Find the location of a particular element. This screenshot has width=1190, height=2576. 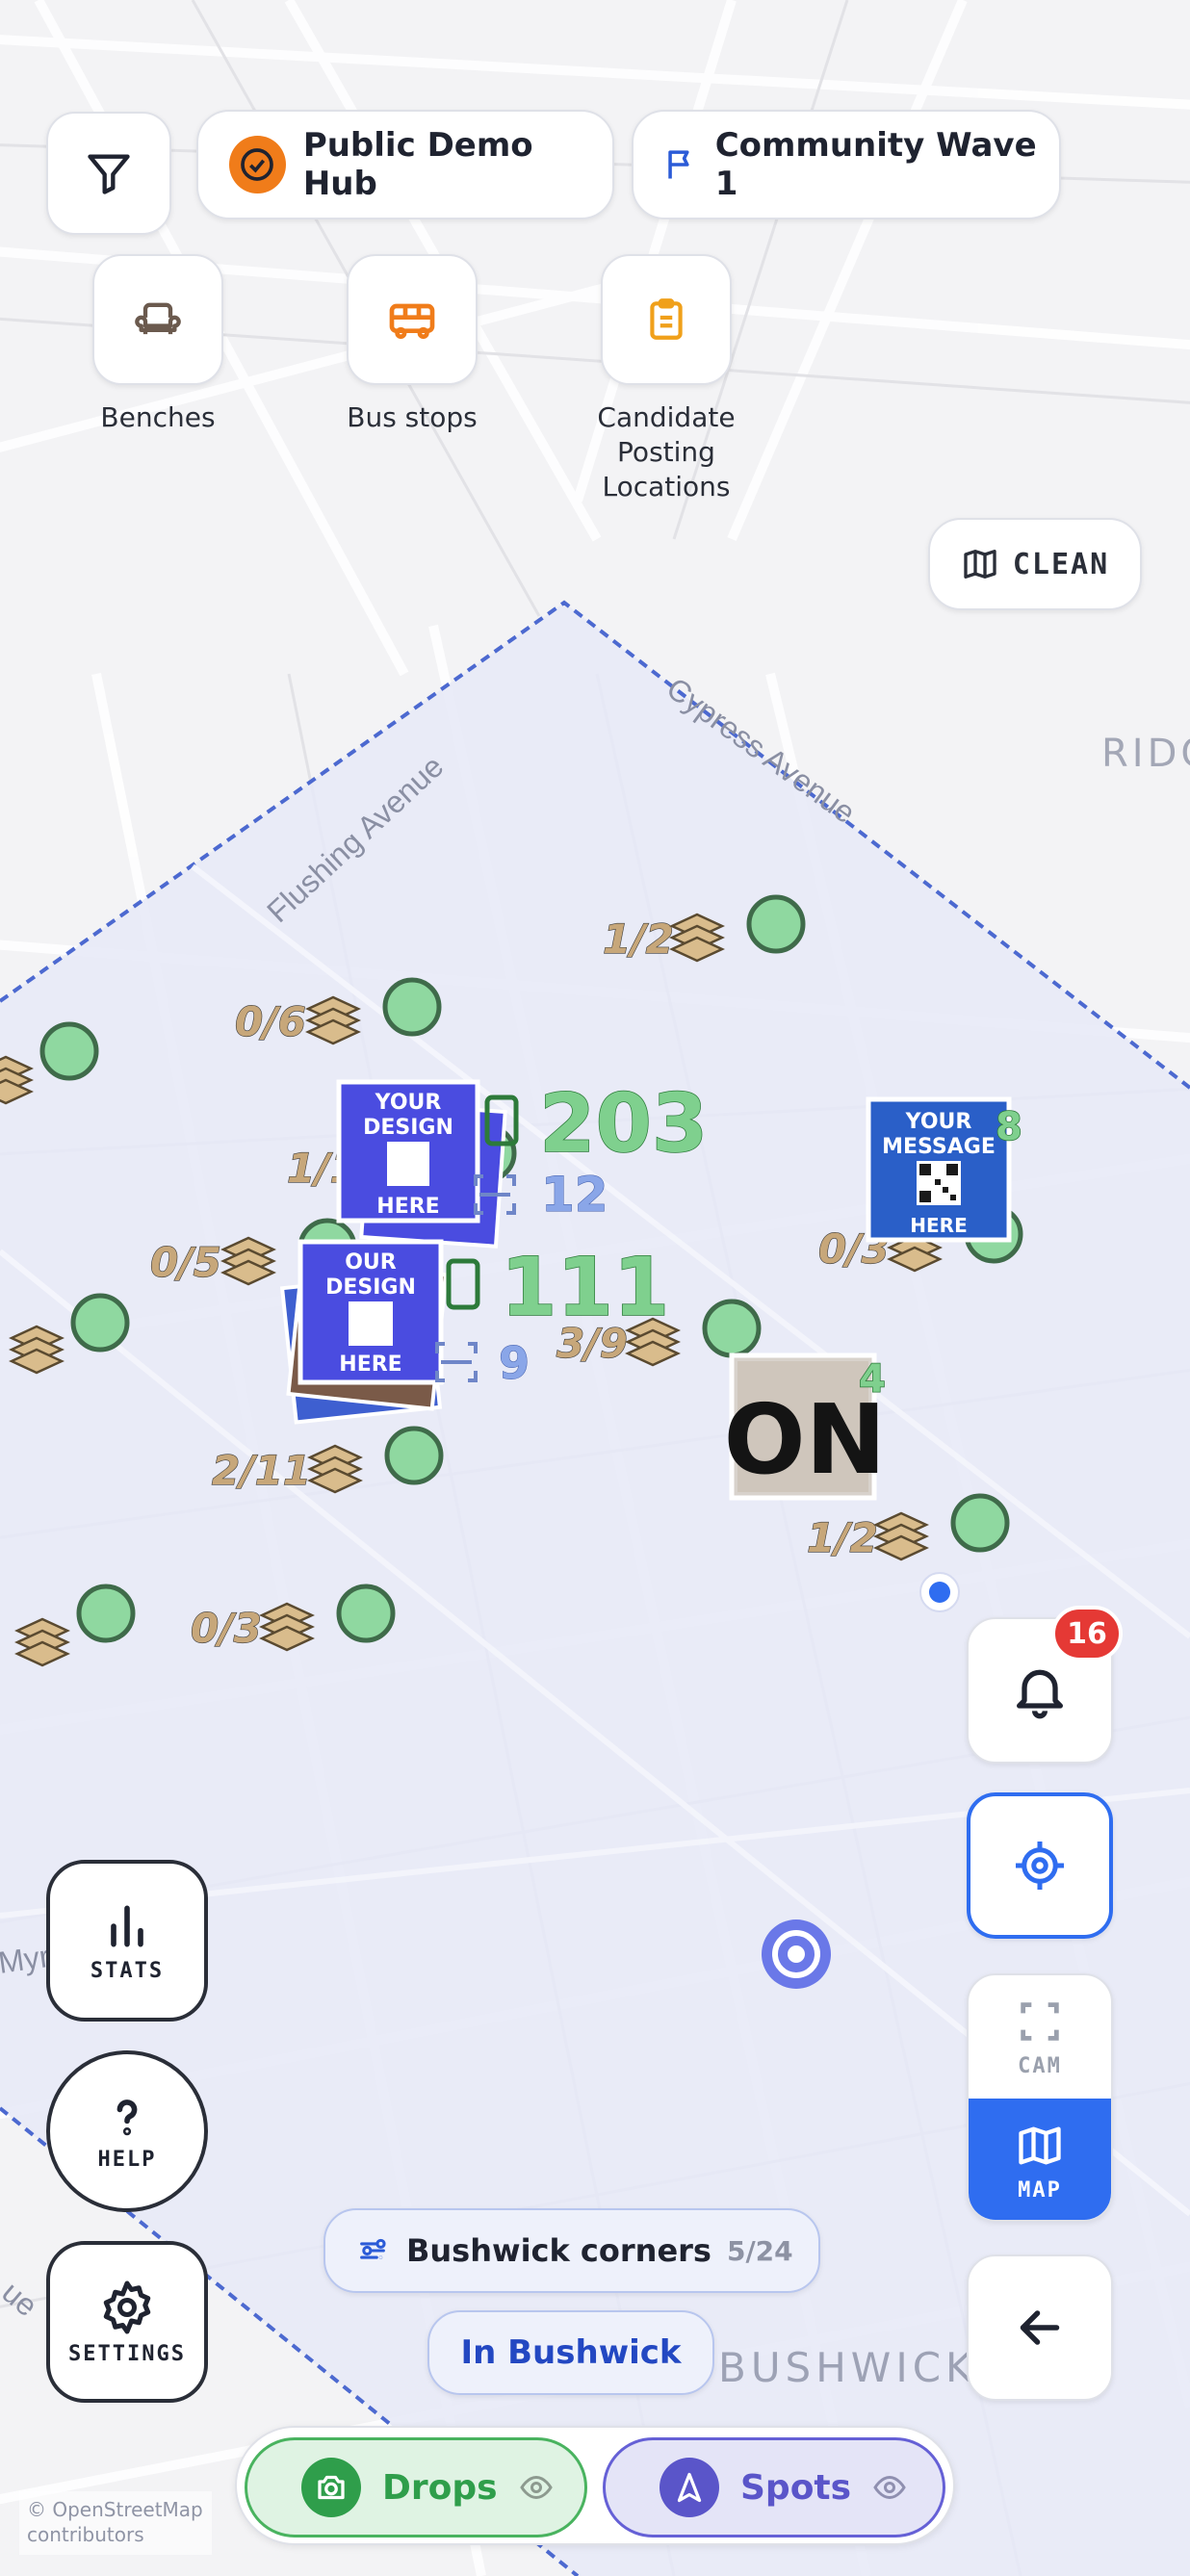

layer-benches-button is located at coordinates (157, 319).